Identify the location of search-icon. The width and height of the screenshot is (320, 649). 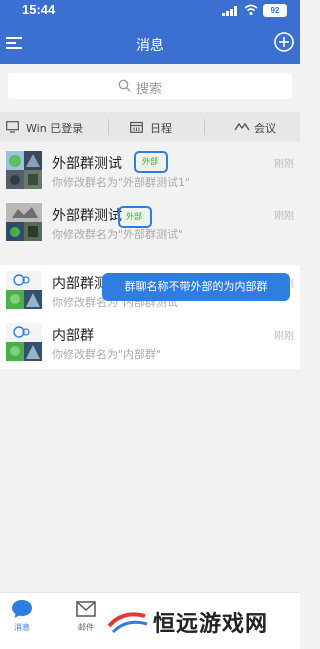
(124, 85).